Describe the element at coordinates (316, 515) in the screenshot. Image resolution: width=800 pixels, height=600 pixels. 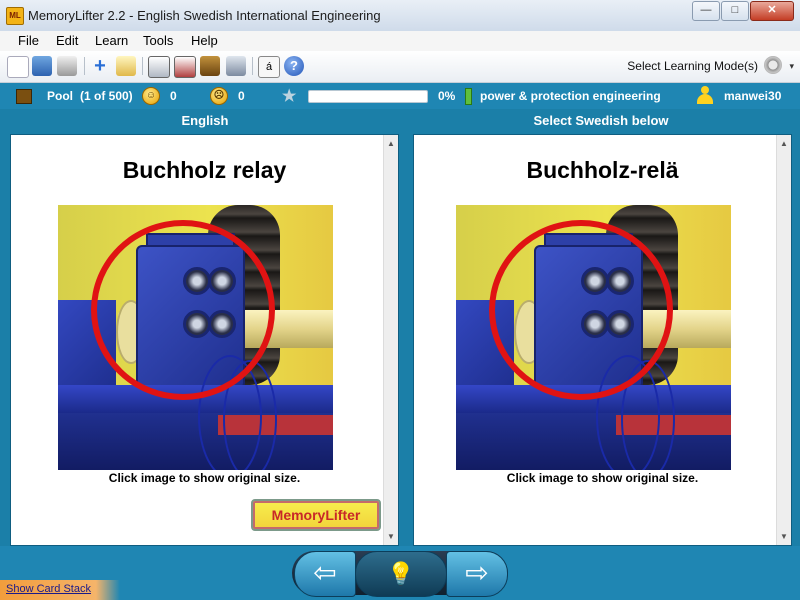
I see `memorylifter-logo: MemoryLifter` at that location.